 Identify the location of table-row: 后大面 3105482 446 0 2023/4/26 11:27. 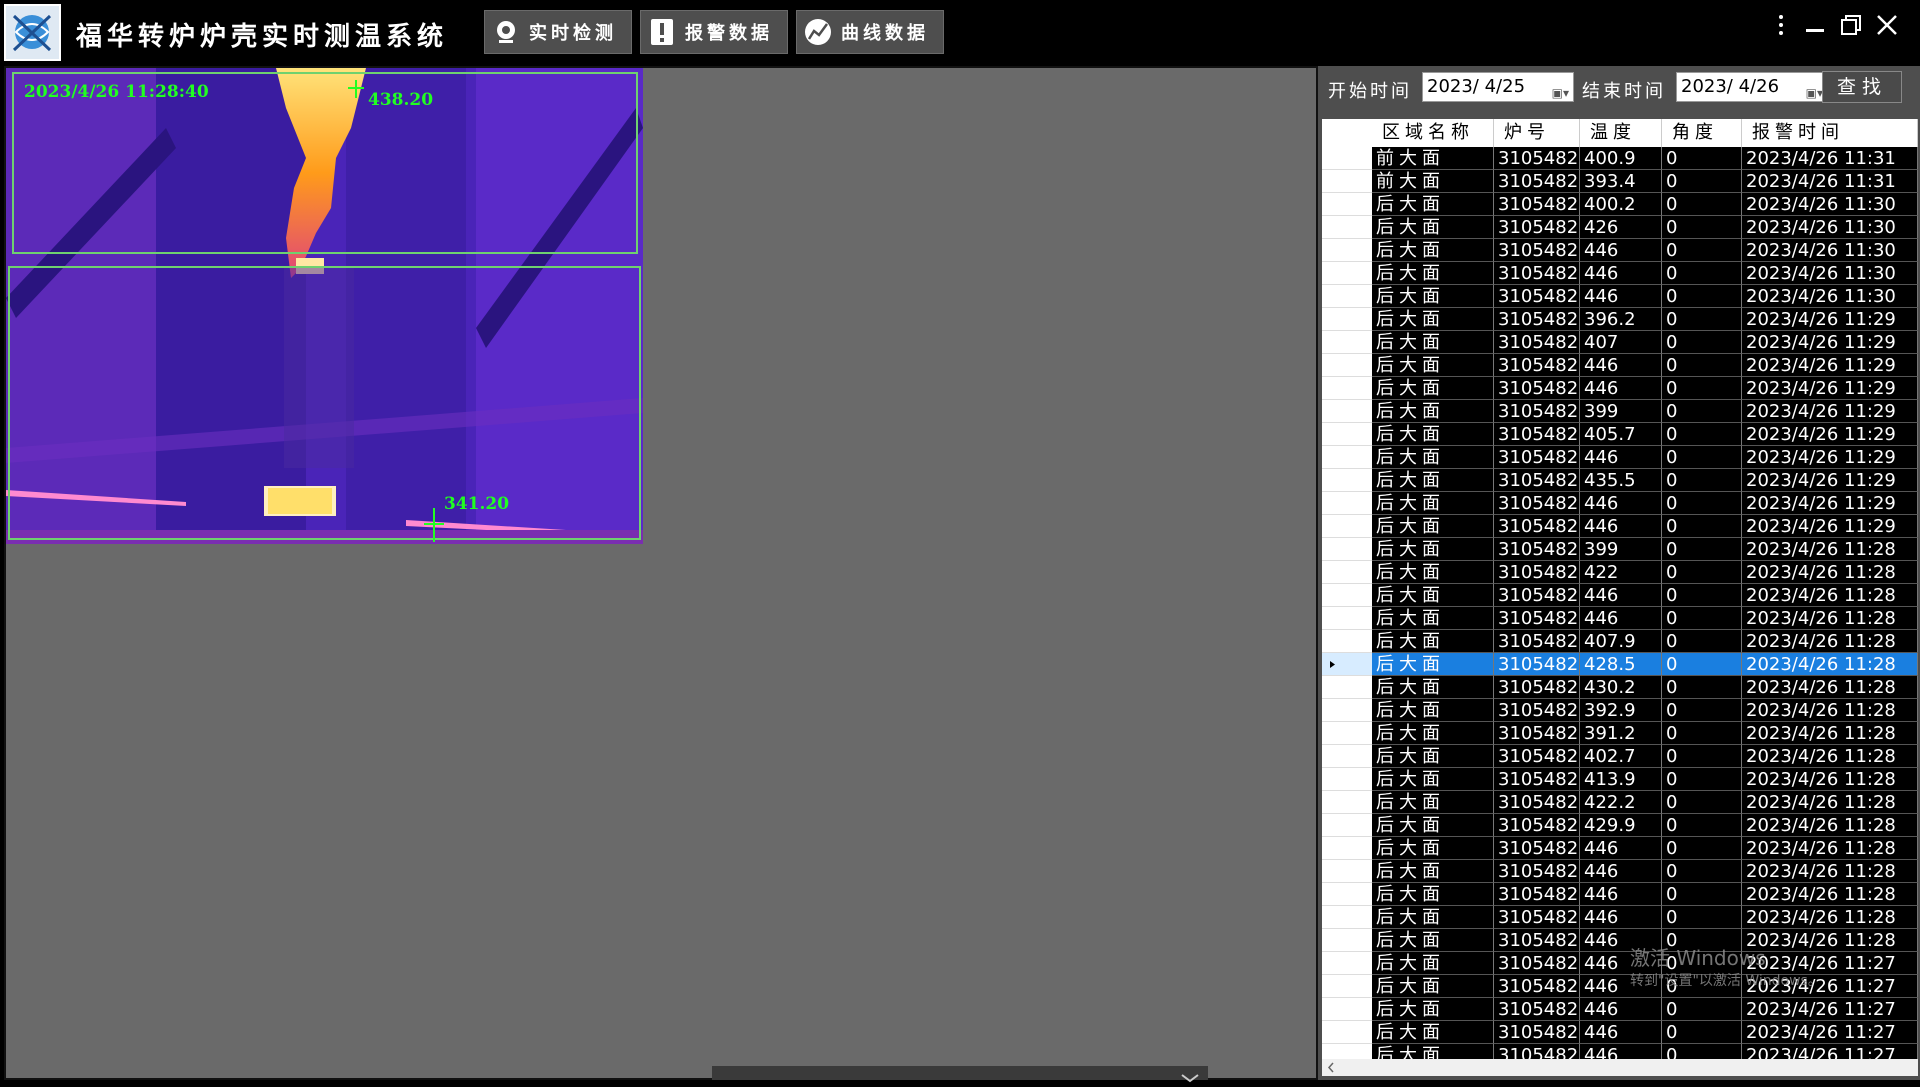
(1620, 986).